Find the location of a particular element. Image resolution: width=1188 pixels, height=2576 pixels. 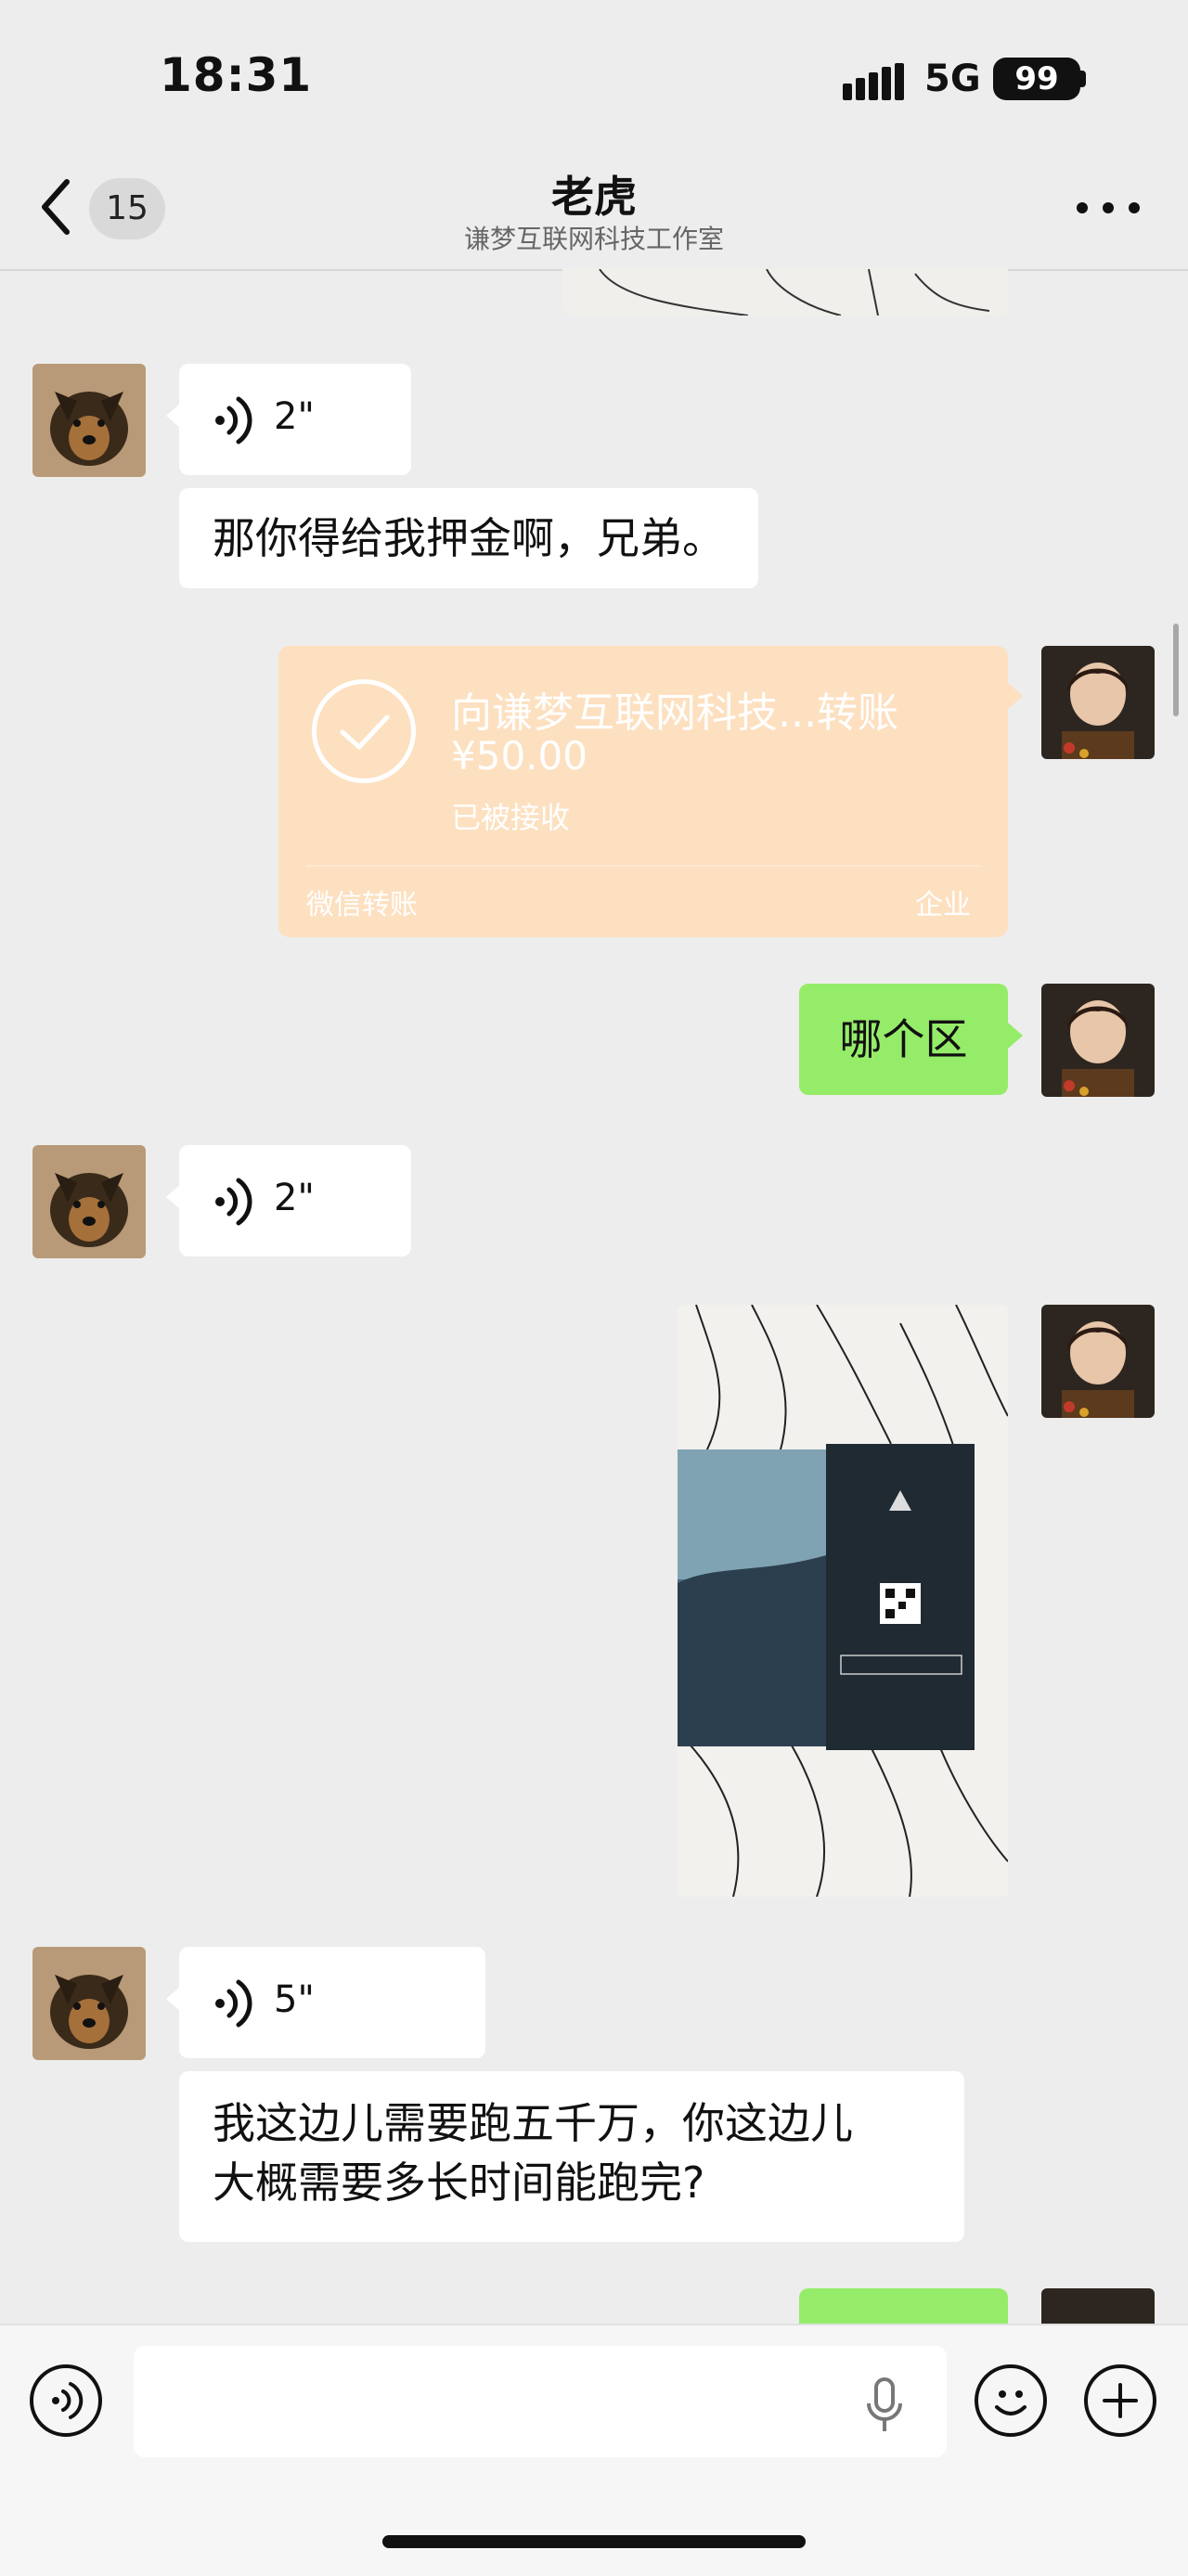

more-options-button is located at coordinates (1109, 208).